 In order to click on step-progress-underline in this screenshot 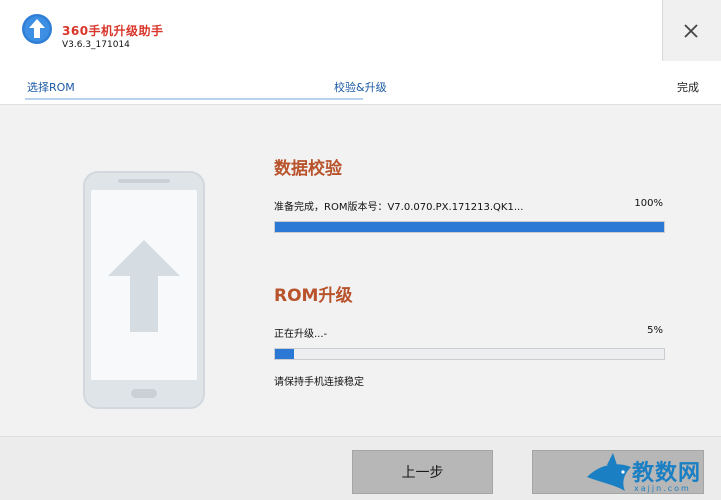, I will do `click(194, 99)`.